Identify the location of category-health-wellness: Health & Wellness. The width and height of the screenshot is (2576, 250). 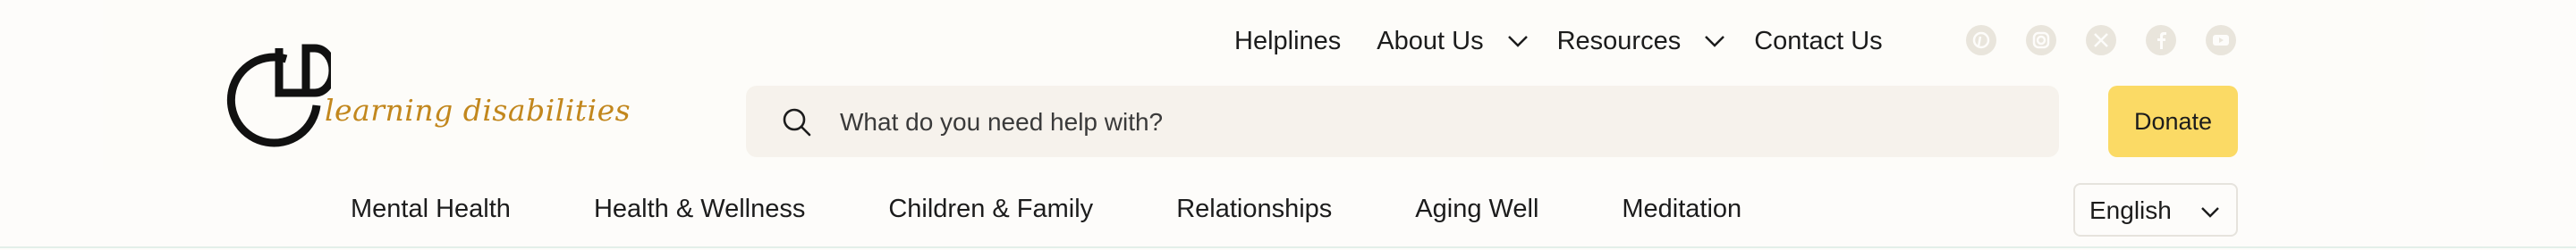
(699, 210).